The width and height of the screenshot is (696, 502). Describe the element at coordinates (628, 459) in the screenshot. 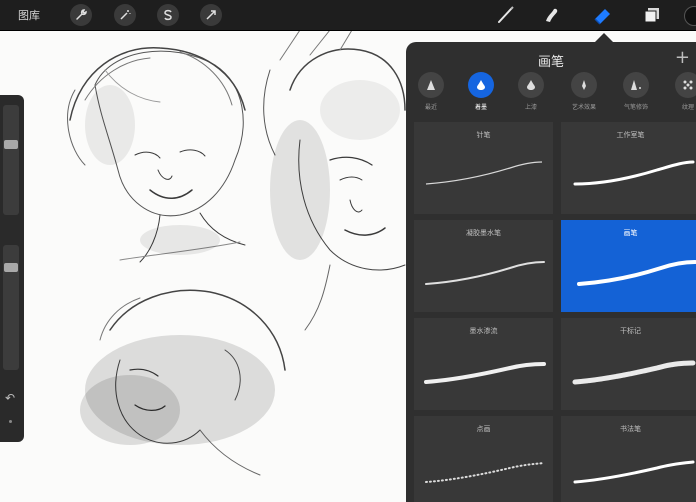

I see `brush-item: 书法笔` at that location.